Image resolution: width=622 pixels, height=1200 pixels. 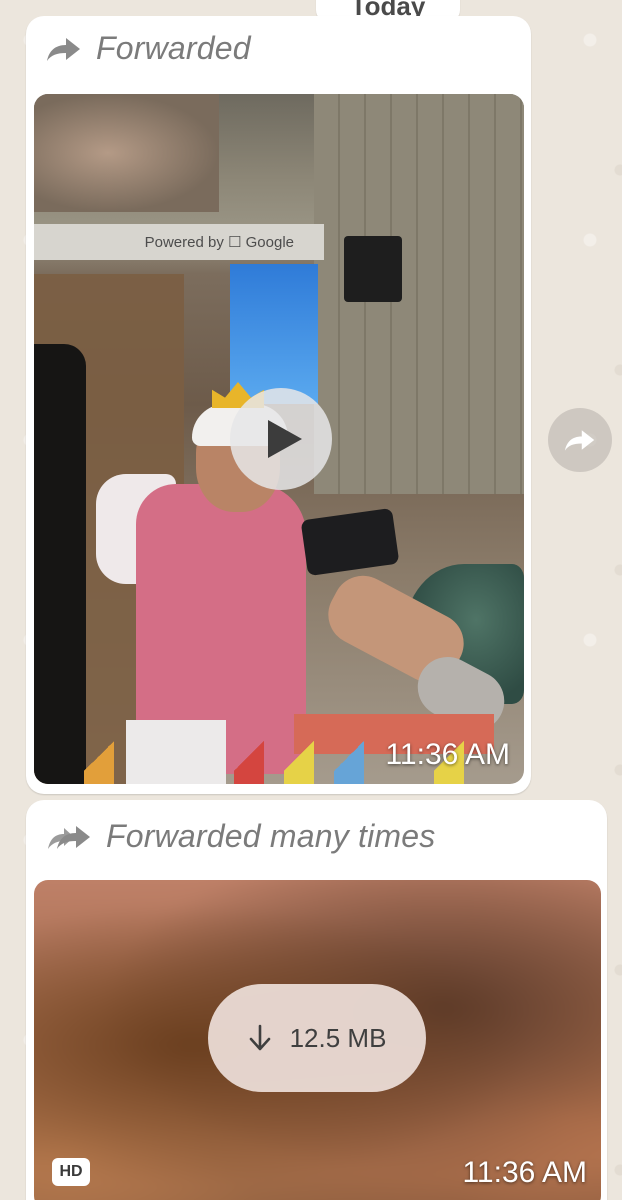 I want to click on forward-arrow-icon, so click(x=64, y=49).